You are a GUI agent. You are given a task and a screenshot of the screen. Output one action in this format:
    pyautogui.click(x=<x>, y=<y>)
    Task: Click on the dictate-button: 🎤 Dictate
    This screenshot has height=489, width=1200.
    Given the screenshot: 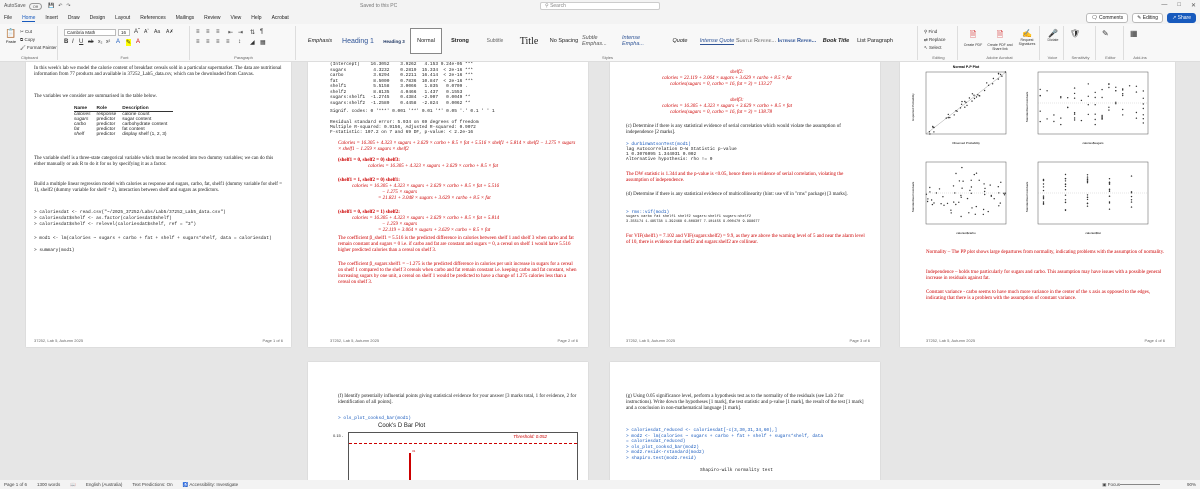 What is the action you would take?
    pyautogui.click(x=1053, y=35)
    